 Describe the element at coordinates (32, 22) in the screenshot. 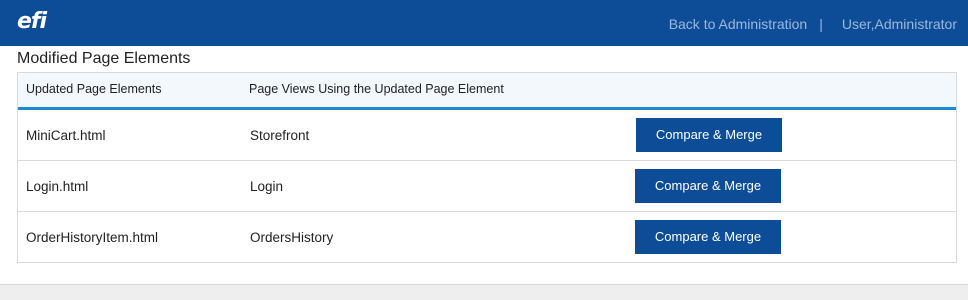

I see `efi-logo: efi` at that location.